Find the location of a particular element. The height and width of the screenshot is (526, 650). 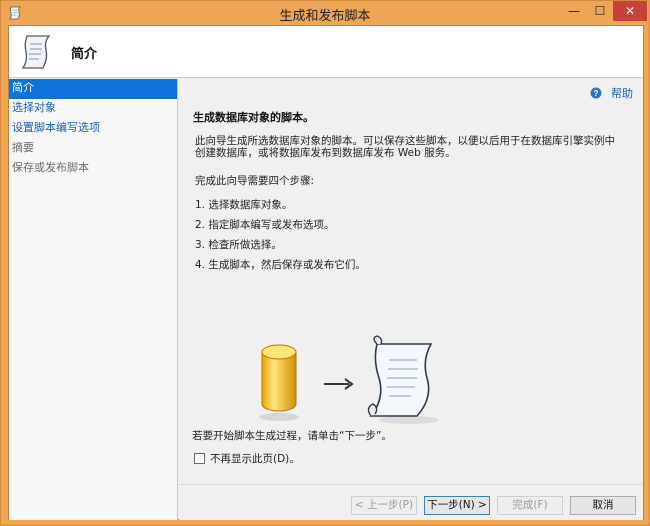

close-button: ✕ is located at coordinates (630, 11).